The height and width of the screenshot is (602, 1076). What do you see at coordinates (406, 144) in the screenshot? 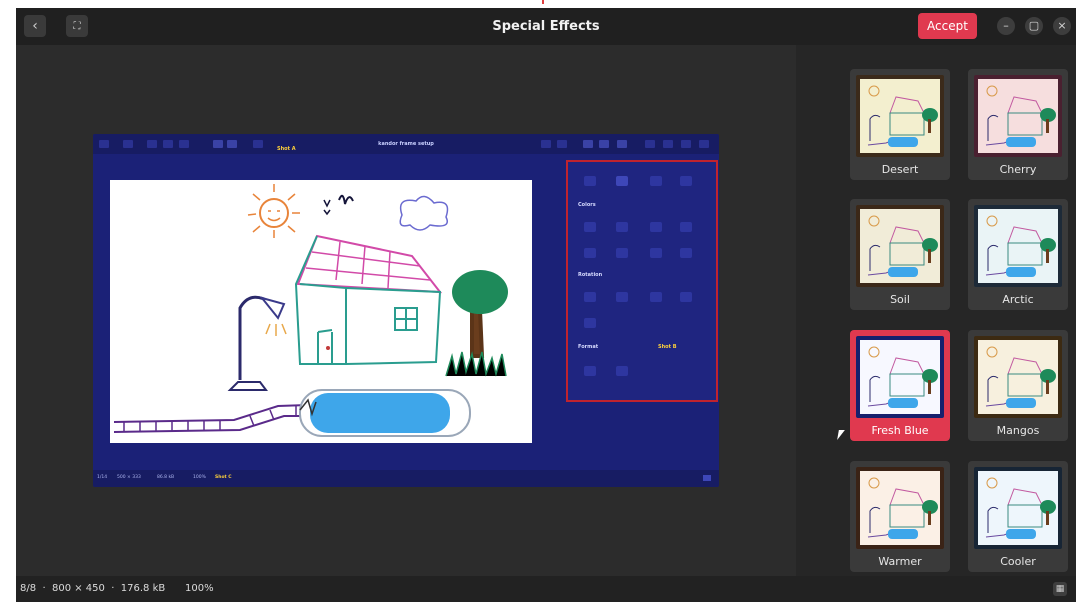
I see `preview-toolbar: Shot A kandor frame setup` at bounding box center [406, 144].